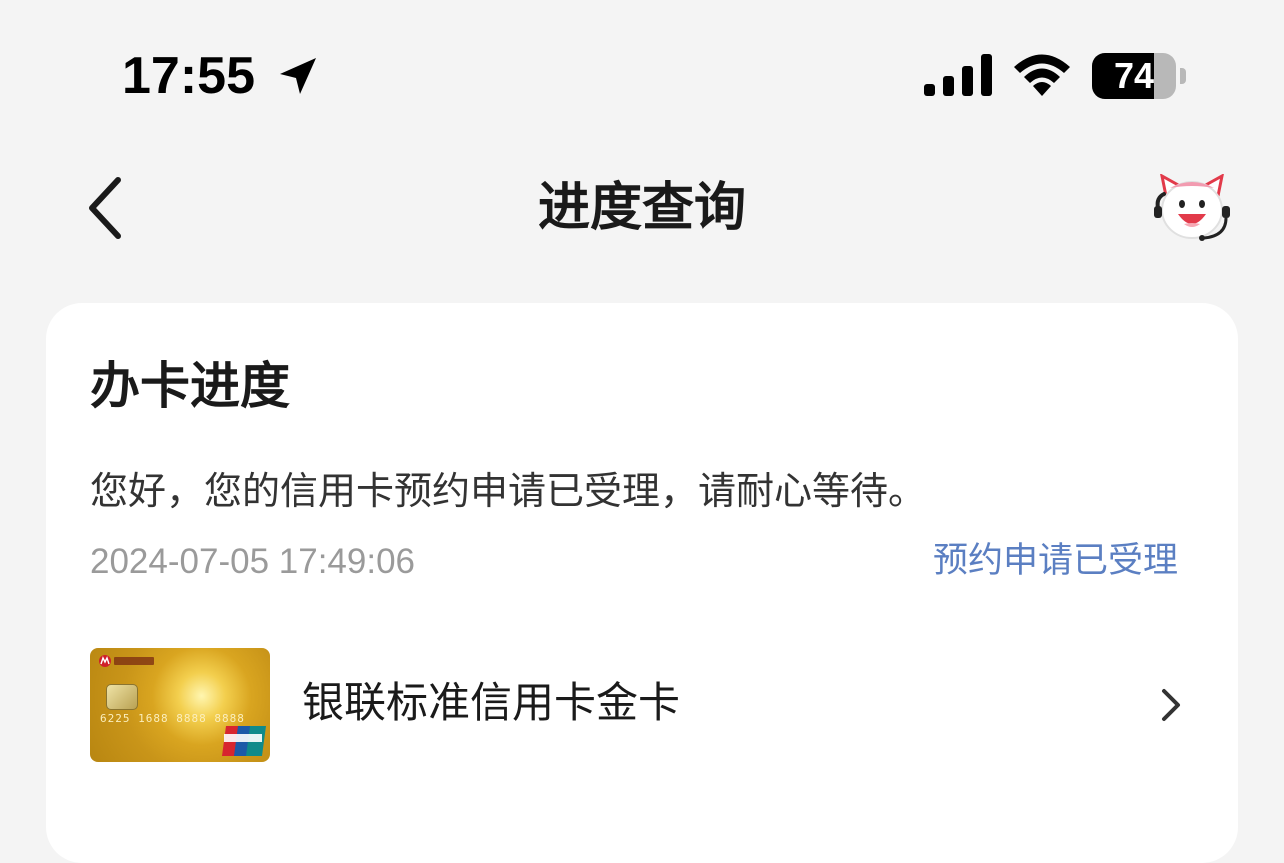 This screenshot has height=863, width=1284. Describe the element at coordinates (508, 491) in the screenshot. I see `progress-message: 您好，您的信用卡预约申请已受理，请耐心等待。` at that location.